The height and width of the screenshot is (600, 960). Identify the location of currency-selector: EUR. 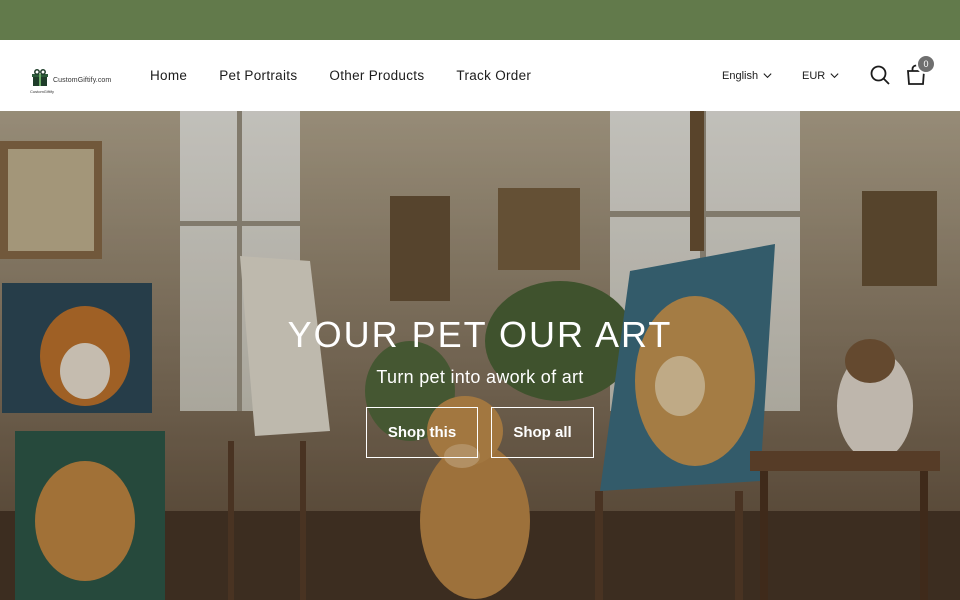
(821, 75).